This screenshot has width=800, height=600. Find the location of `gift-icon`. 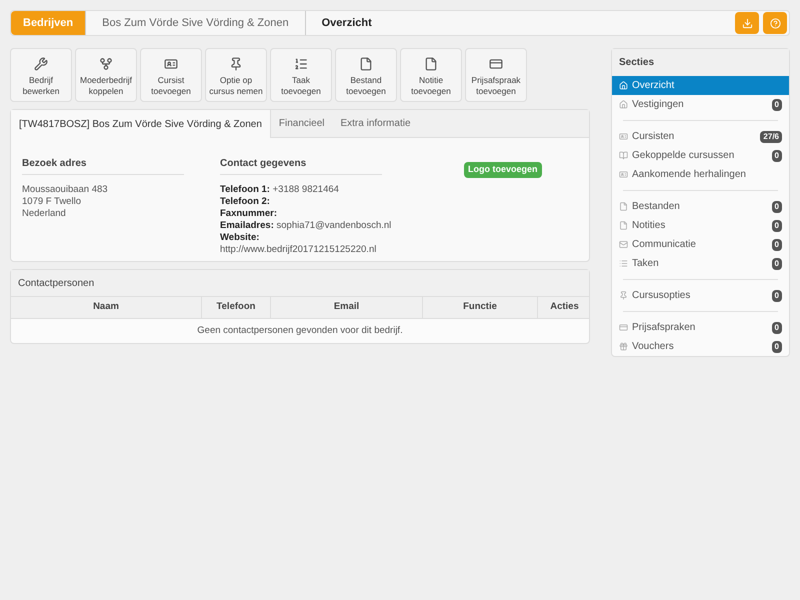

gift-icon is located at coordinates (623, 346).